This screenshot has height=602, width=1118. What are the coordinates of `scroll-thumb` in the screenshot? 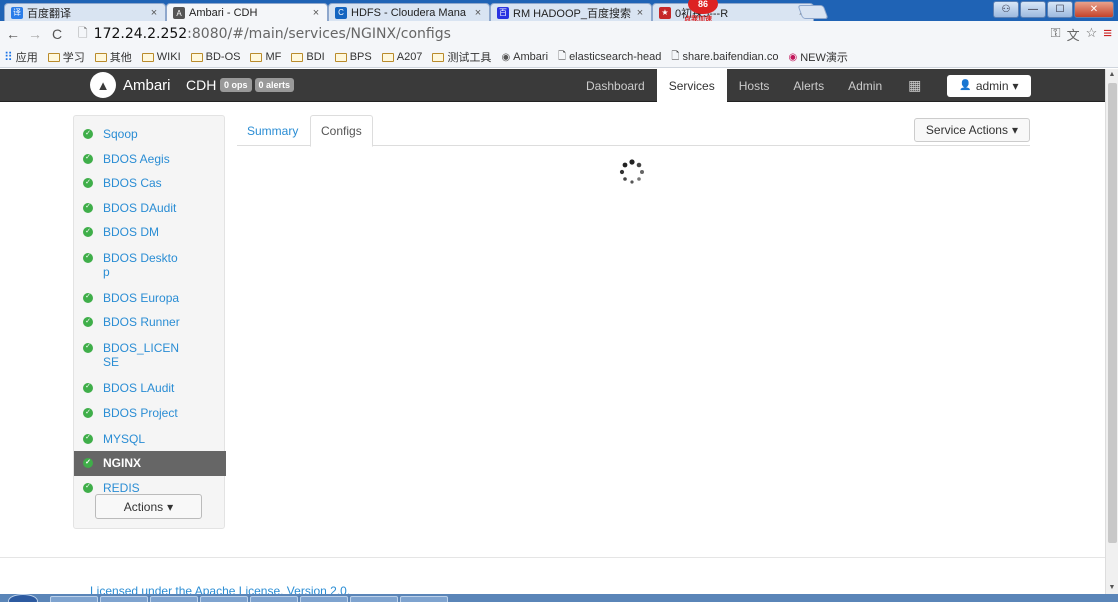 It's located at (1112, 313).